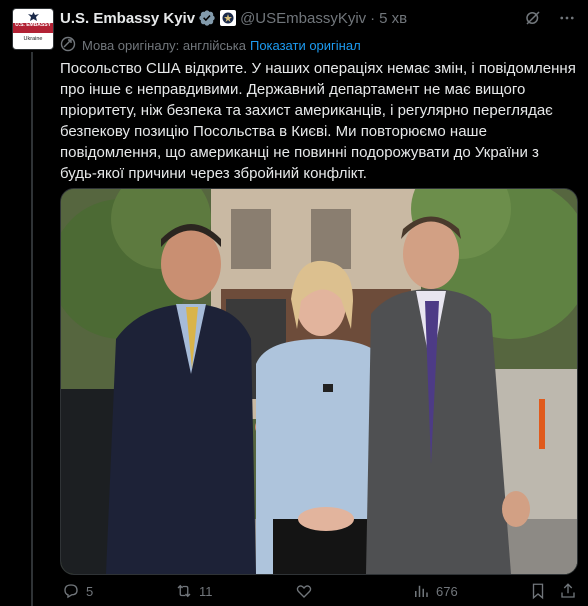  What do you see at coordinates (90, 591) in the screenshot?
I see `reply-count: 5` at bounding box center [90, 591].